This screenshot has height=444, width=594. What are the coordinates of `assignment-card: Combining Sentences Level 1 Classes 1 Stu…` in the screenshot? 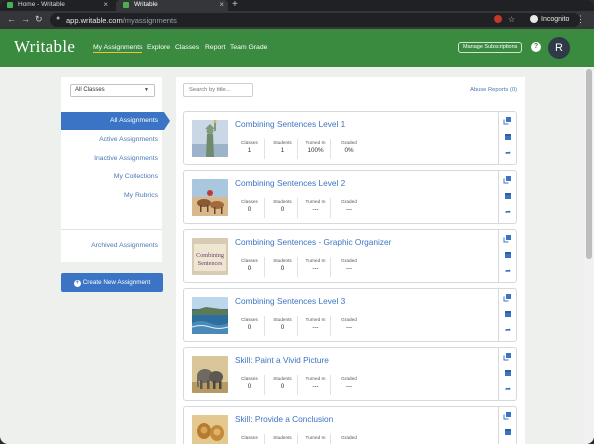 It's located at (350, 138).